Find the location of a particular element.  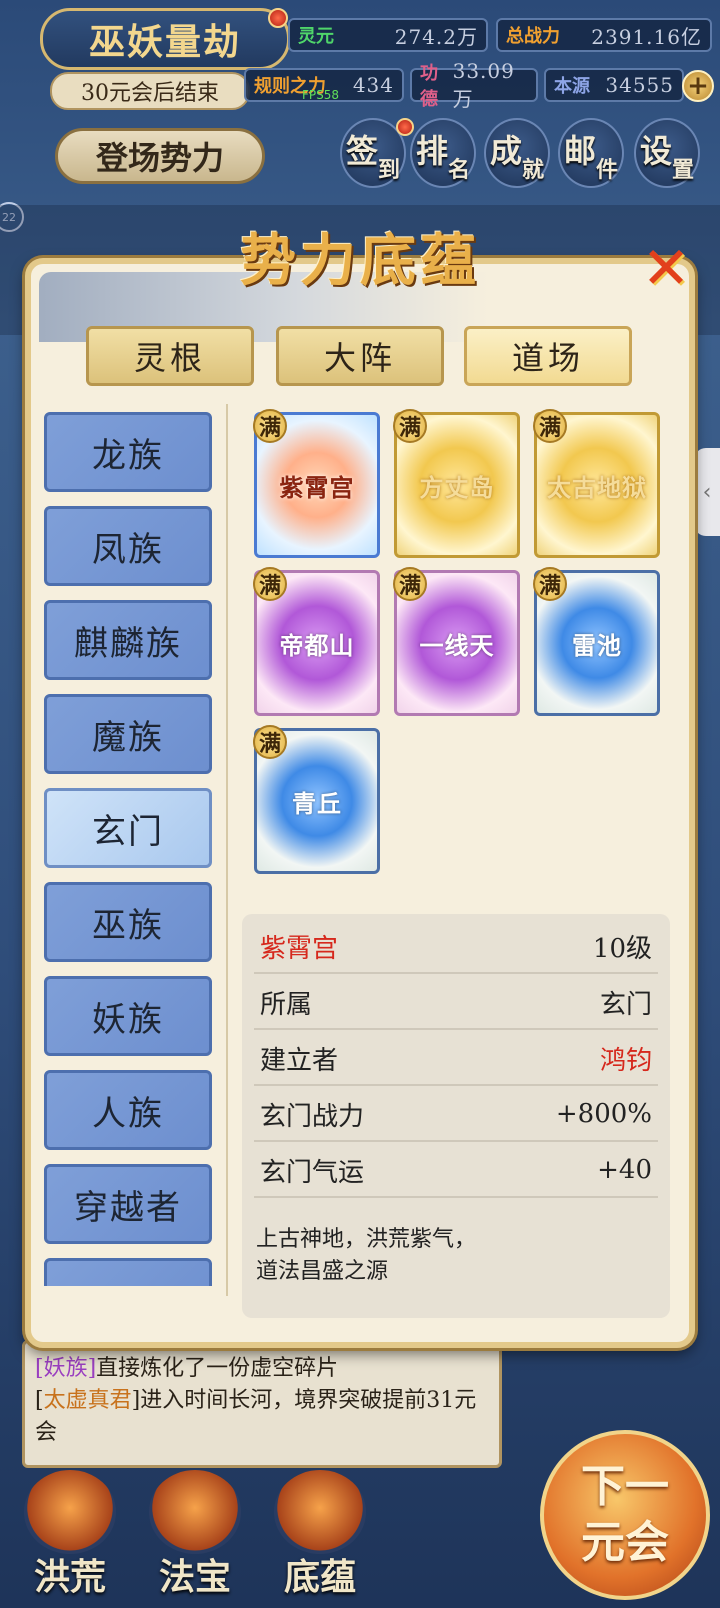

sidebar-item-xuanmen: 玄门 is located at coordinates (128, 828).